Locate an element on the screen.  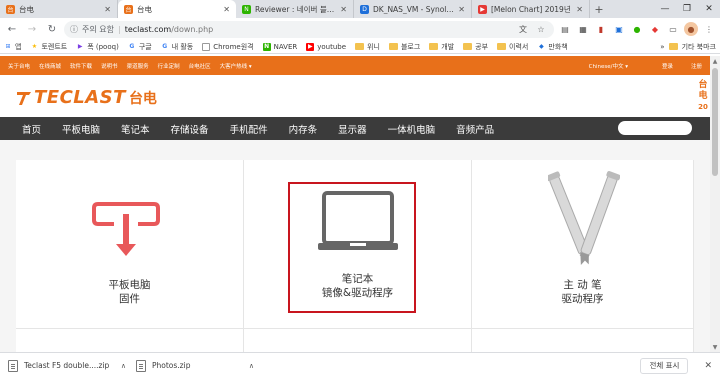
bookmark-item: Chrome원격 is located at coordinates (228, 47).